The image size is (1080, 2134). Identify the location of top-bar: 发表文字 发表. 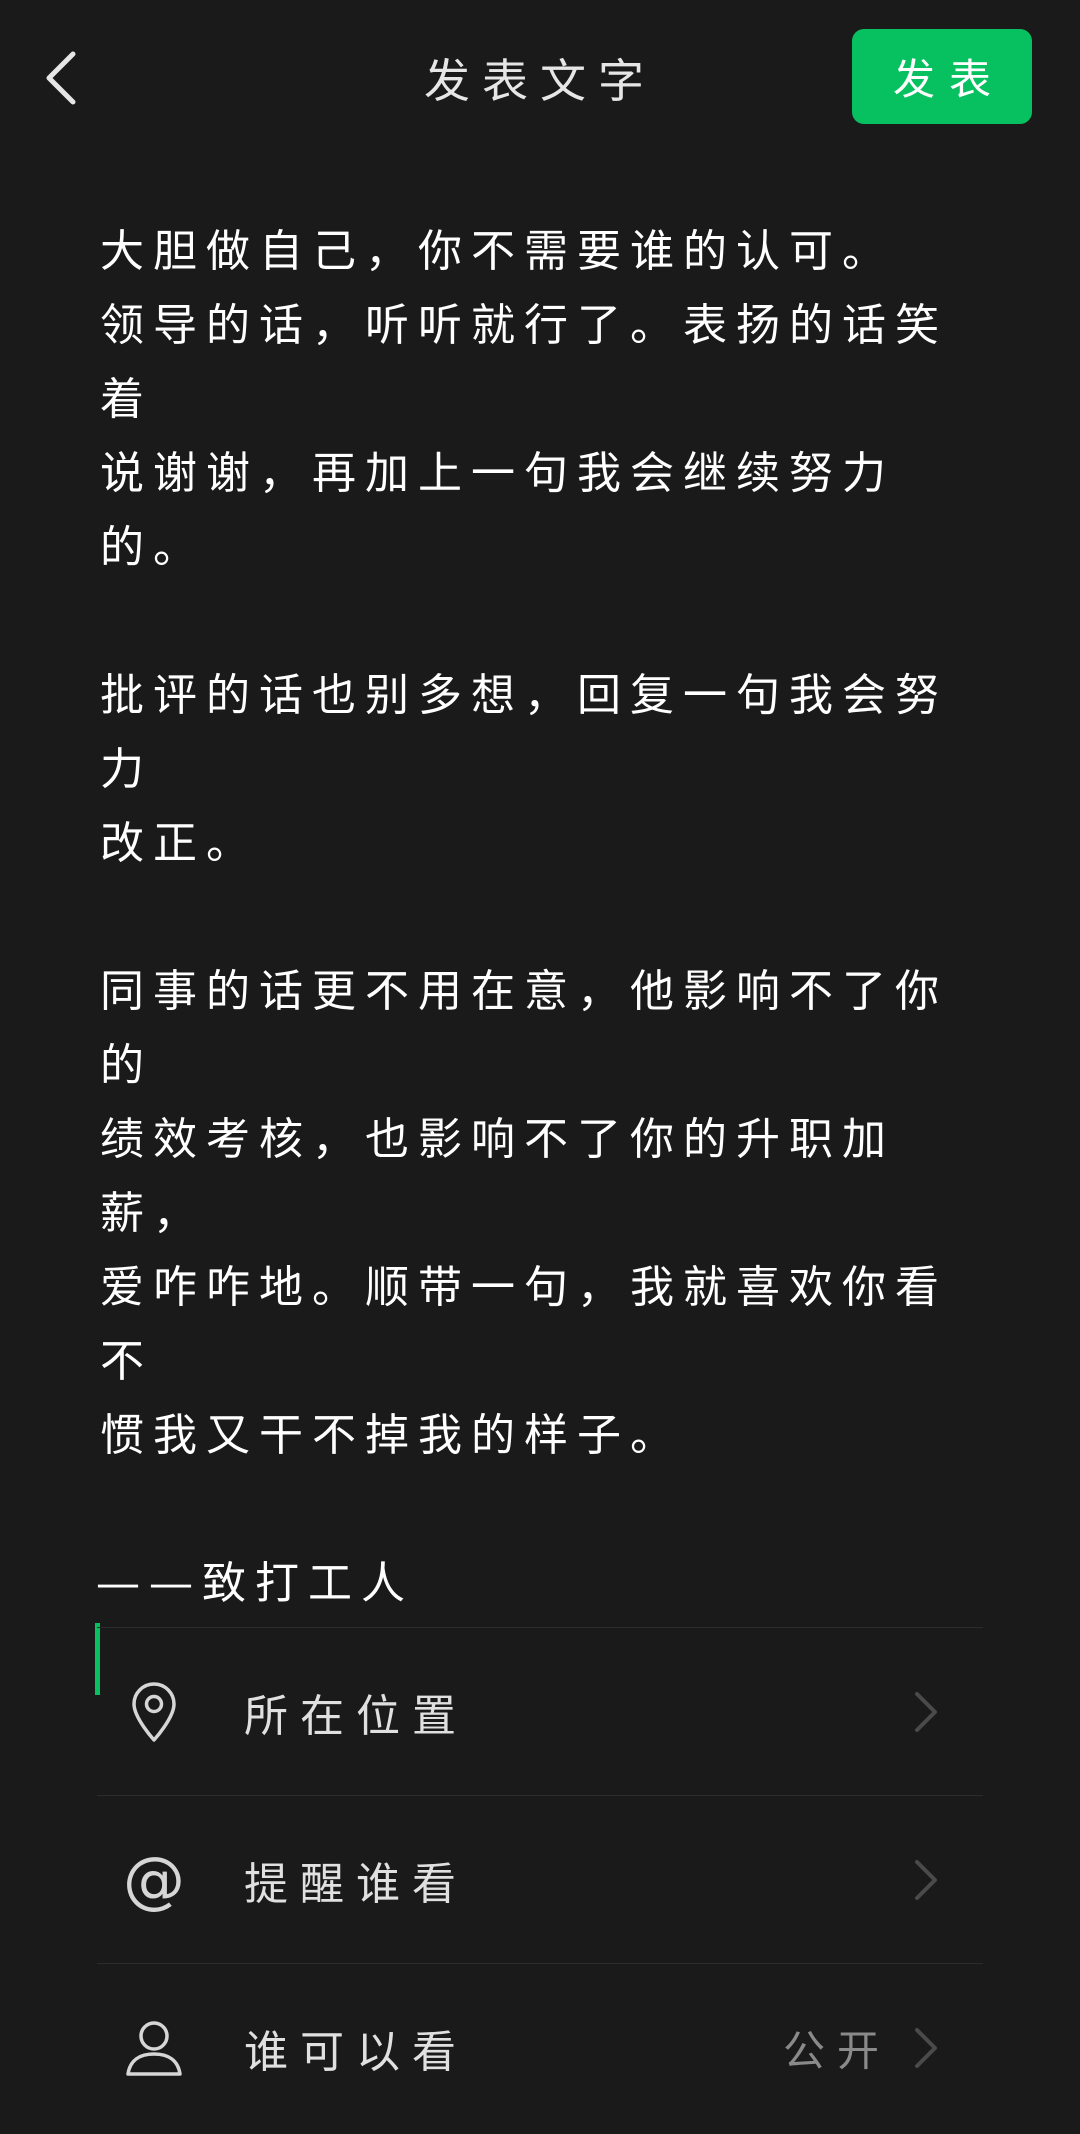
(540, 77).